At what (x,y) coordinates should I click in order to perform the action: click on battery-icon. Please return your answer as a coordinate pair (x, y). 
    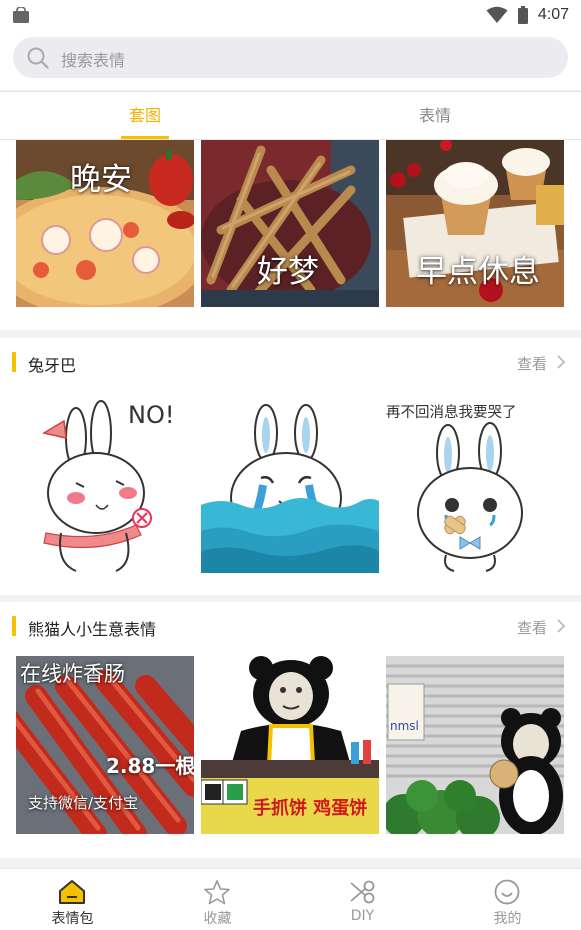
    Looking at the image, I should click on (522, 15).